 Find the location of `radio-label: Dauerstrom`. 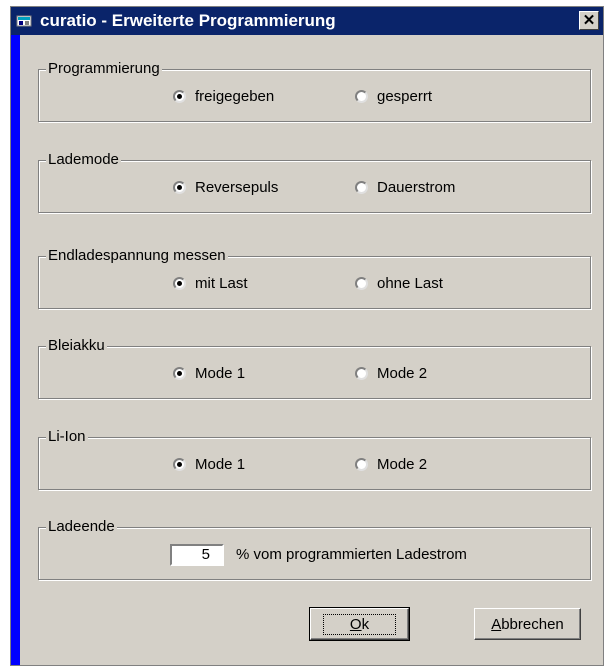

radio-label: Dauerstrom is located at coordinates (416, 187).